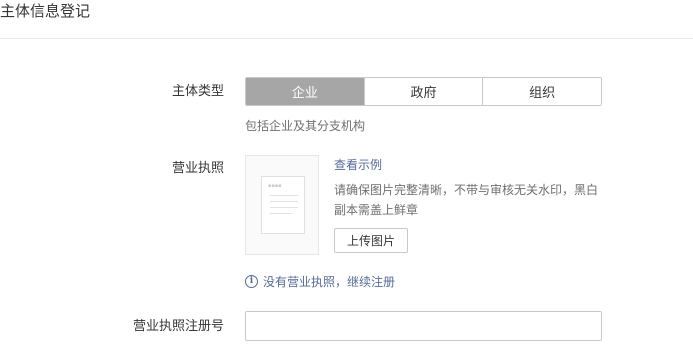 This screenshot has height=346, width=693. I want to click on entity-type-segmented-control: 企业 政府 组织, so click(423, 91).